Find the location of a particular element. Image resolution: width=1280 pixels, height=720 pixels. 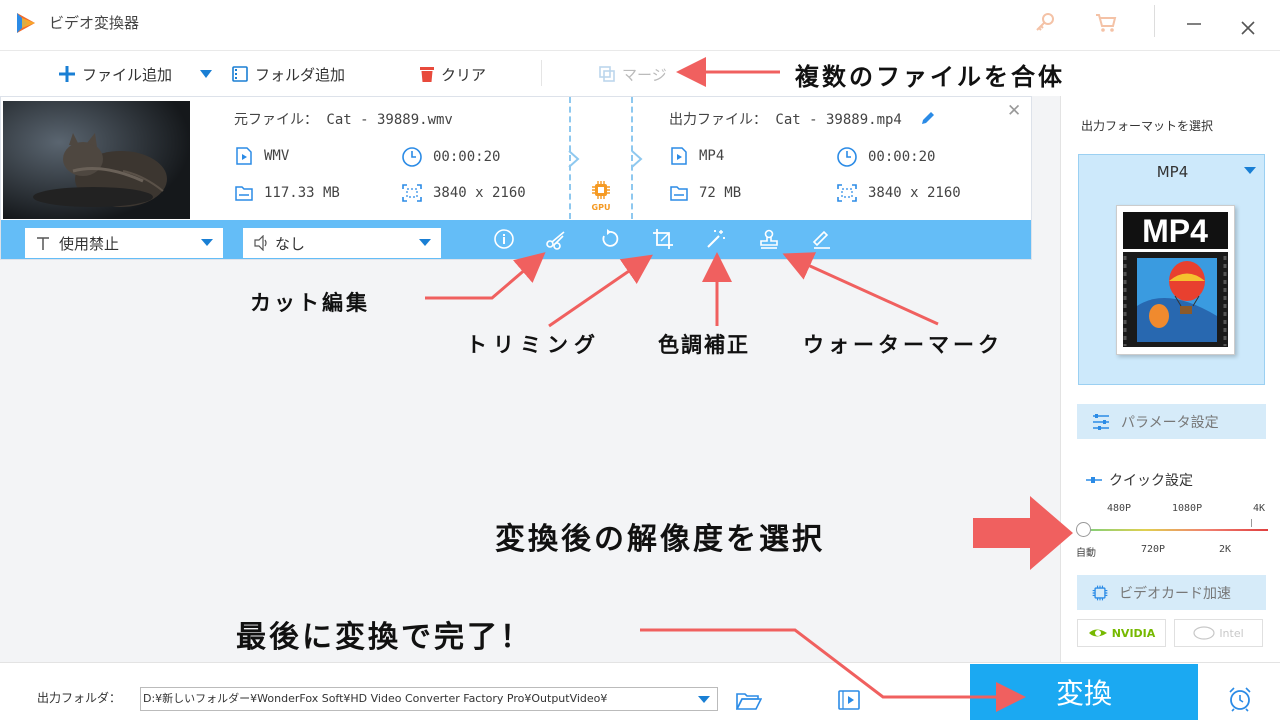

clear-button: クリア is located at coordinates (452, 74).